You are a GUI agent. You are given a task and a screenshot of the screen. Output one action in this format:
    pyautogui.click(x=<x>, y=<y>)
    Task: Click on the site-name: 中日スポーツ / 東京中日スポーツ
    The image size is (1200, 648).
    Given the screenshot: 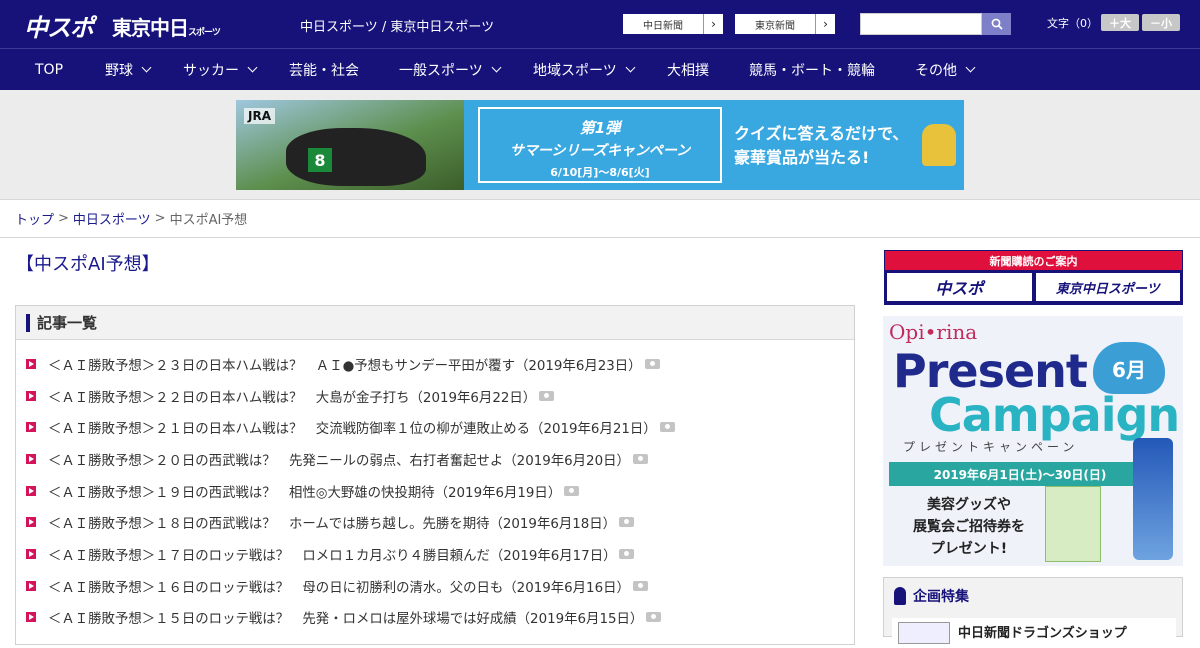 What is the action you would take?
    pyautogui.click(x=397, y=27)
    